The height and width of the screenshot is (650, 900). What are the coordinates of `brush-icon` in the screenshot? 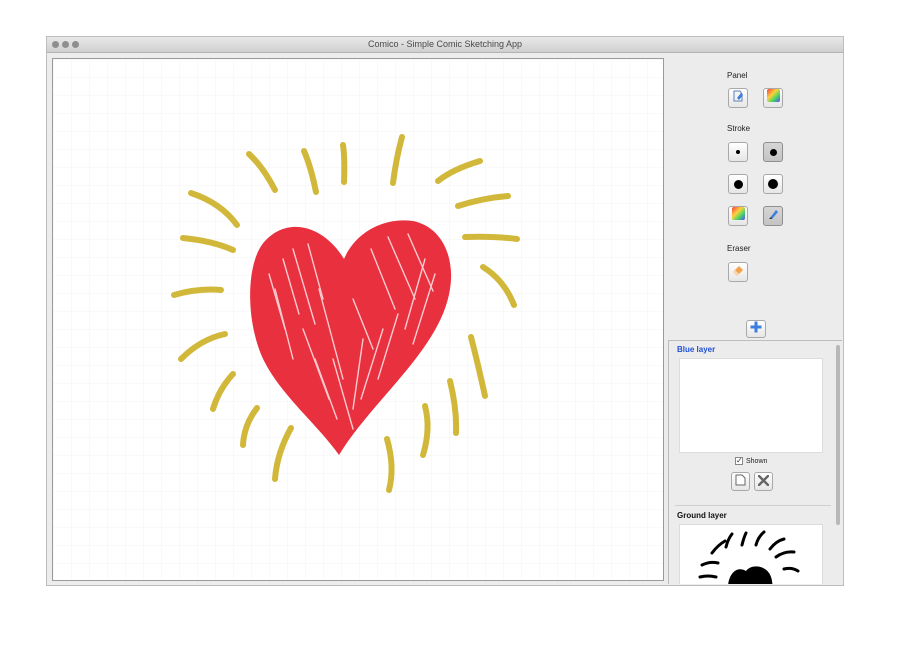 It's located at (773, 216).